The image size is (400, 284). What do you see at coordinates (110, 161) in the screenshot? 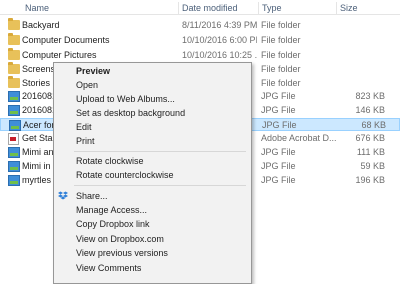
I see `menu-item-rotate-clockwise: Rotate clockwise` at bounding box center [110, 161].